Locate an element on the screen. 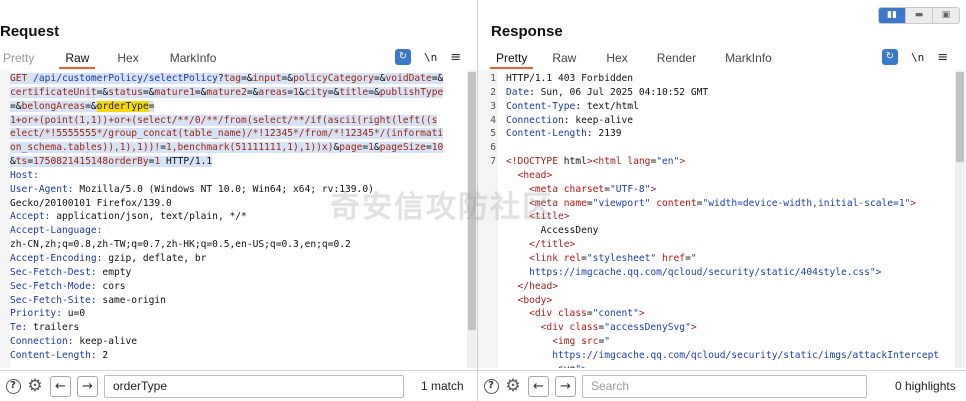 This screenshot has width=966, height=401. search-input: Search is located at coordinates (724, 386).